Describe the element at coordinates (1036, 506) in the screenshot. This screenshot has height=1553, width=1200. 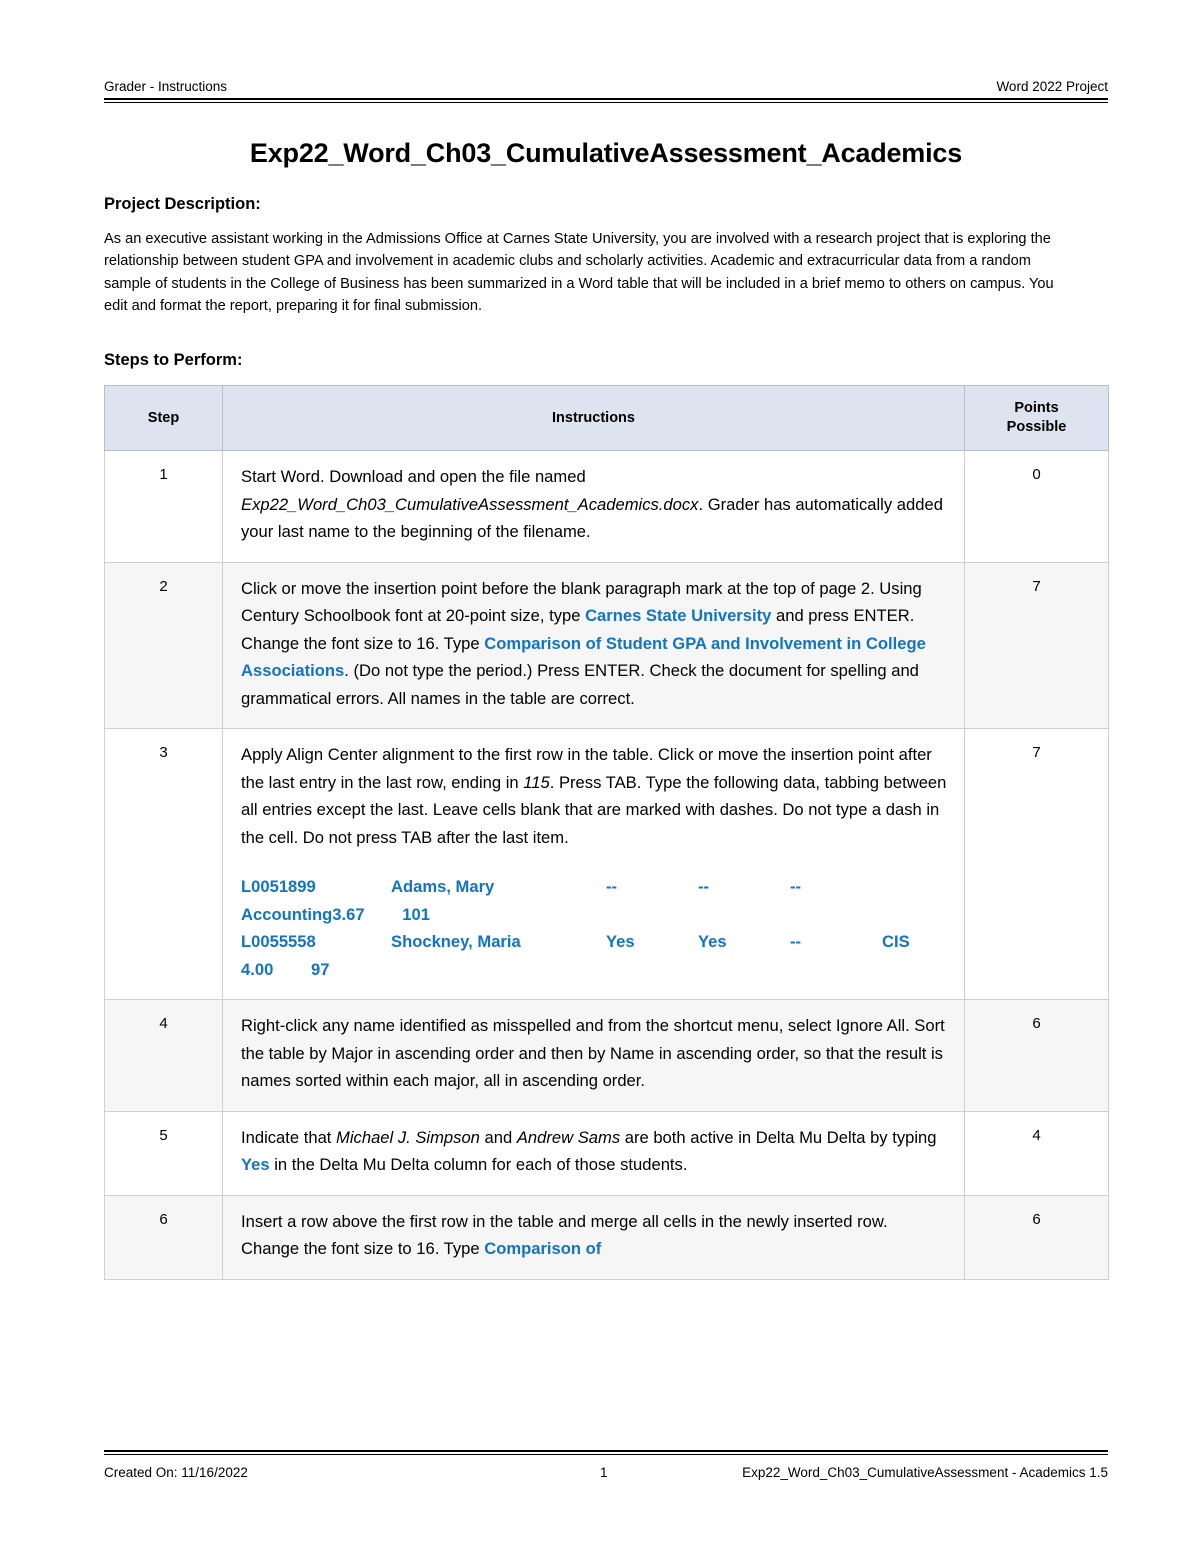
I see `points-possible-cell: 0` at that location.